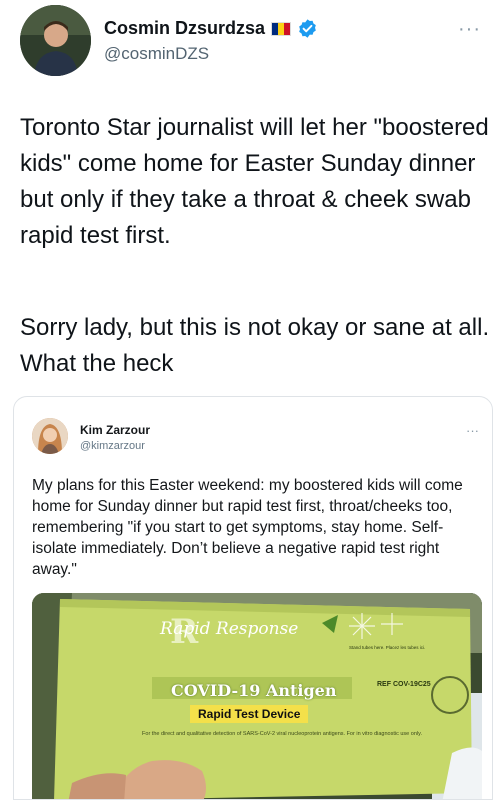 The width and height of the screenshot is (499, 800). What do you see at coordinates (55, 40) in the screenshot?
I see `author-avatar` at bounding box center [55, 40].